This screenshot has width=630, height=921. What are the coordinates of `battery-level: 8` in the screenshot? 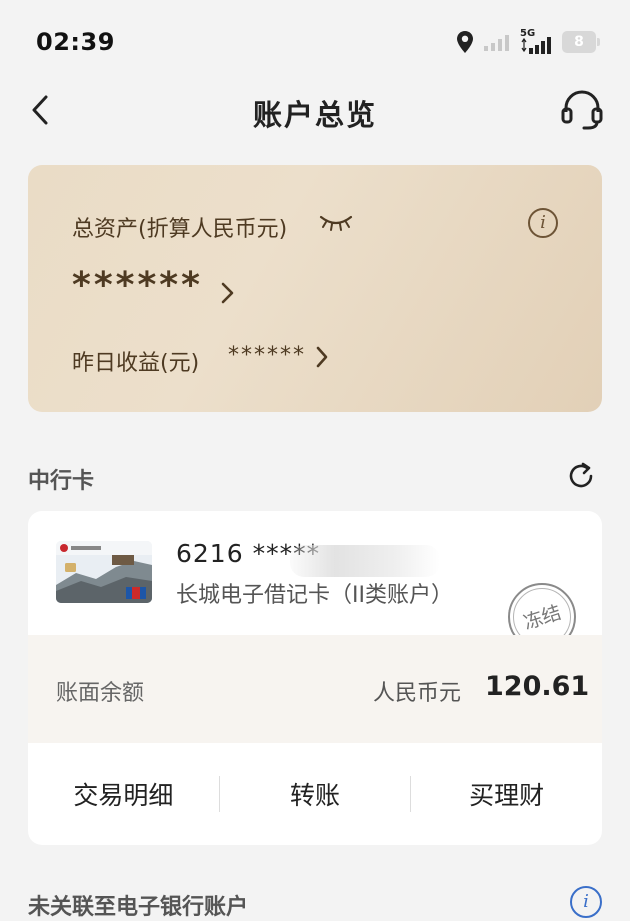 It's located at (579, 42).